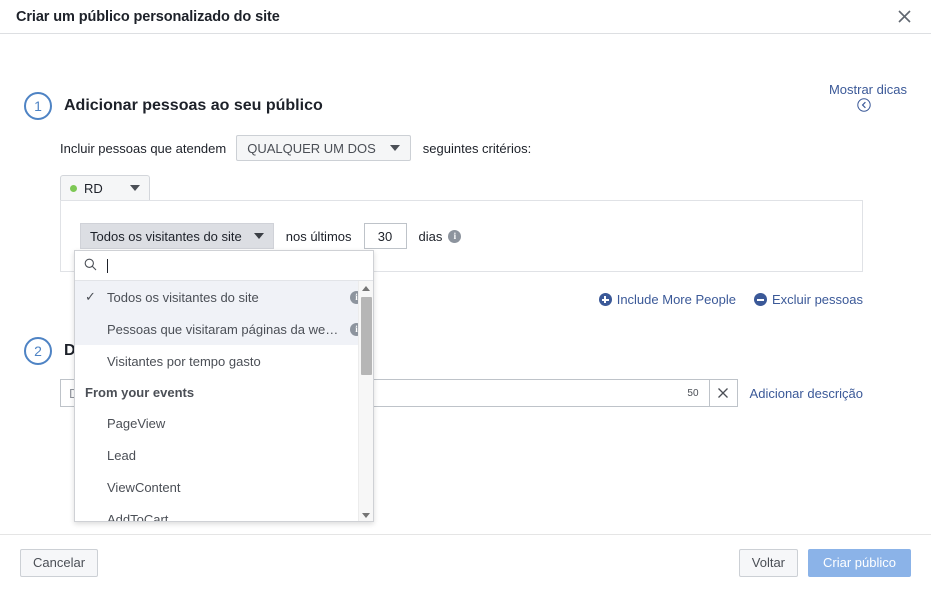 The image size is (931, 591). What do you see at coordinates (73, 188) in the screenshot?
I see `status-dot-icon` at bounding box center [73, 188].